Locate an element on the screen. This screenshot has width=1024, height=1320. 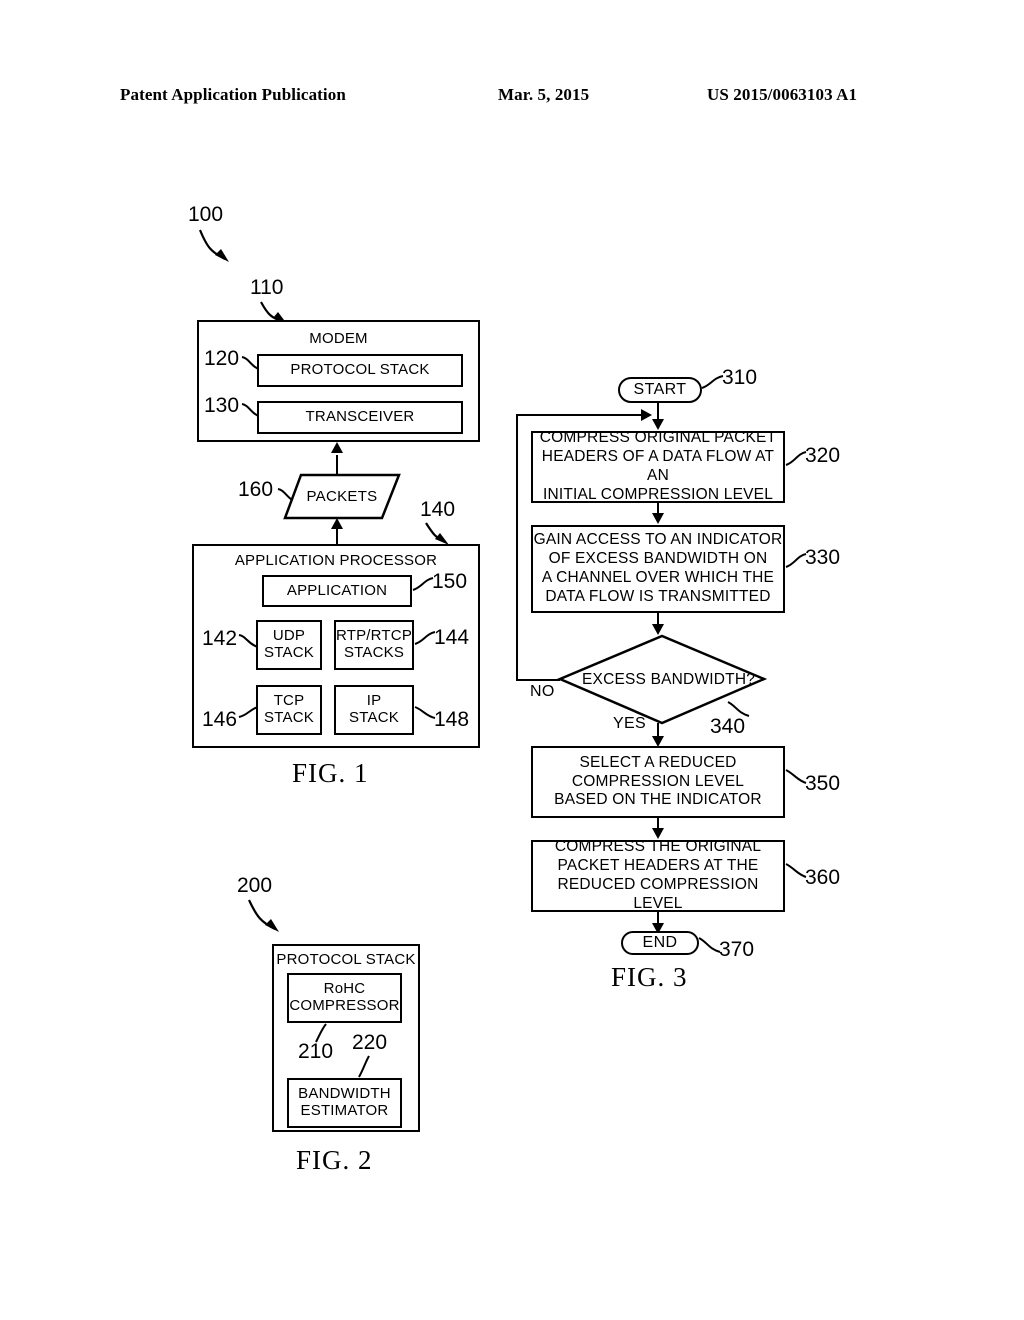
ref-310: 310 is located at coordinates (740, 377).